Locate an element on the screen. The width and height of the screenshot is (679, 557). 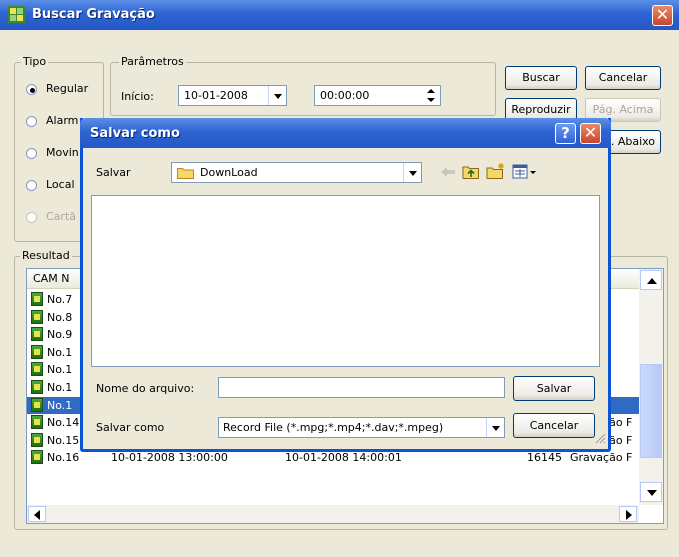
view-menu-icon is located at coordinates (525, 172).